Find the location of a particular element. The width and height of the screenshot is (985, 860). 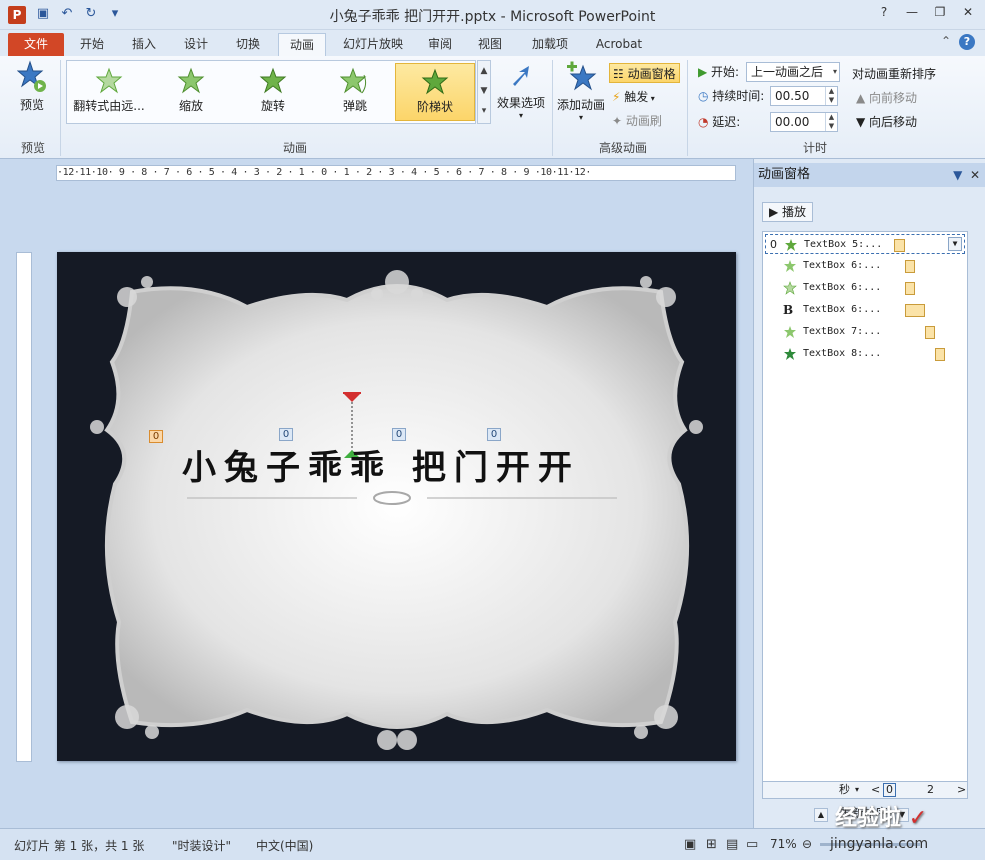

pane-menu-icon: ▼ is located at coordinates (957, 175).